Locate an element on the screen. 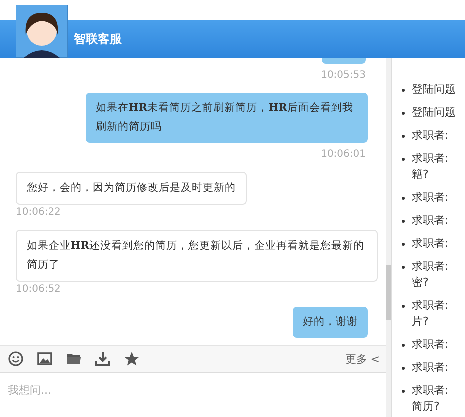 The image size is (465, 417). image-icon is located at coordinates (45, 359).